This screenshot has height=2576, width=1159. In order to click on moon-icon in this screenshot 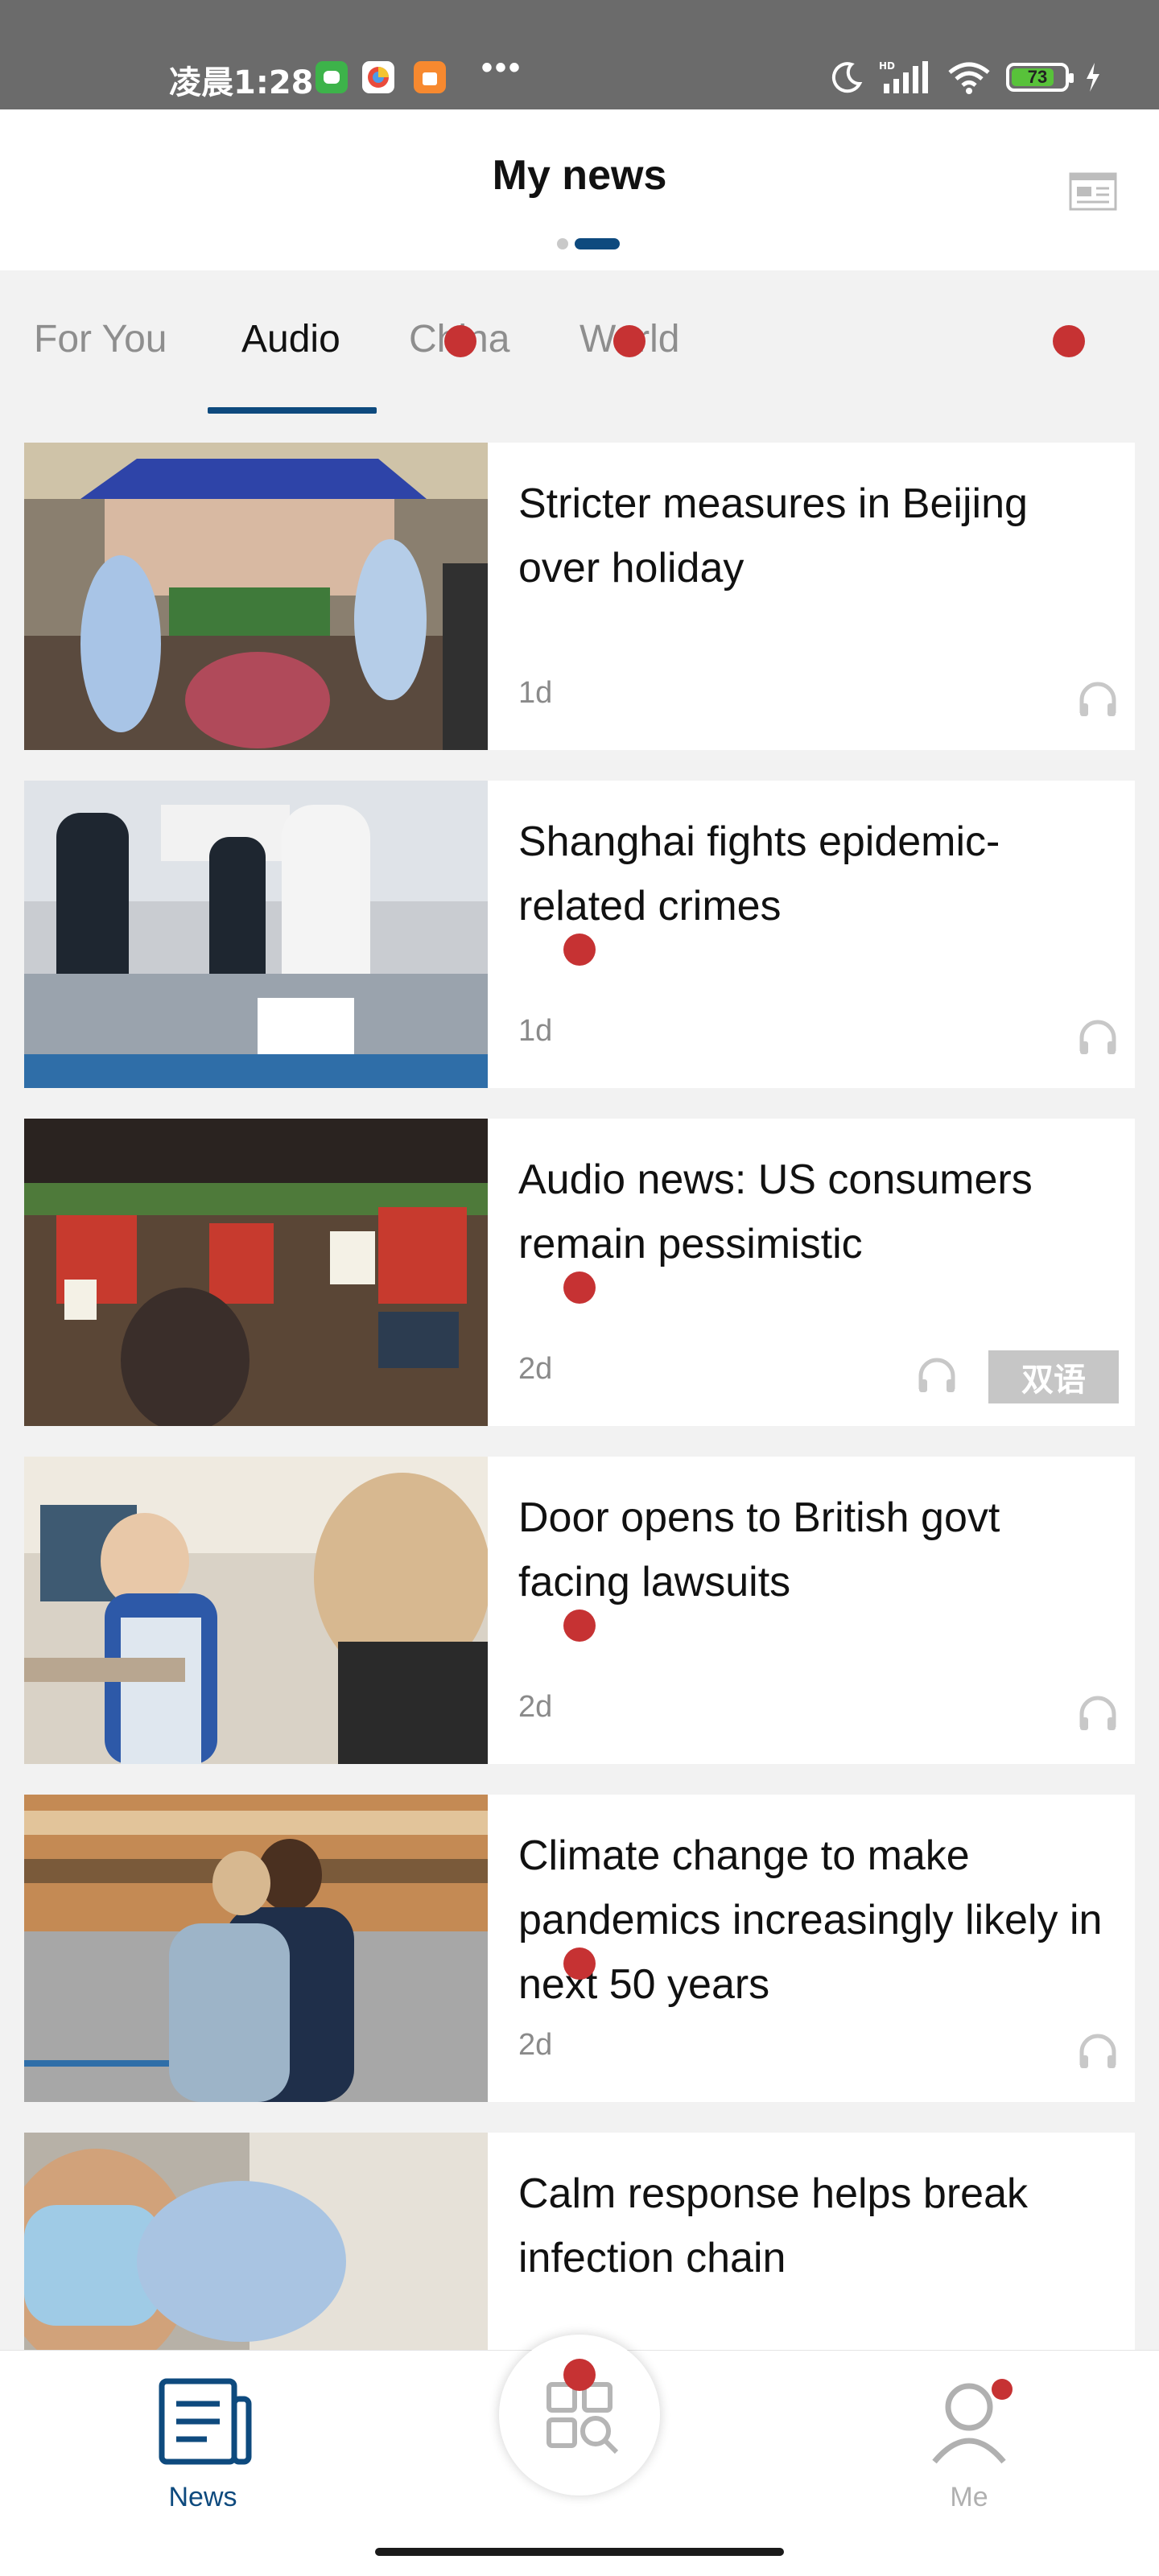, I will do `click(847, 77)`.